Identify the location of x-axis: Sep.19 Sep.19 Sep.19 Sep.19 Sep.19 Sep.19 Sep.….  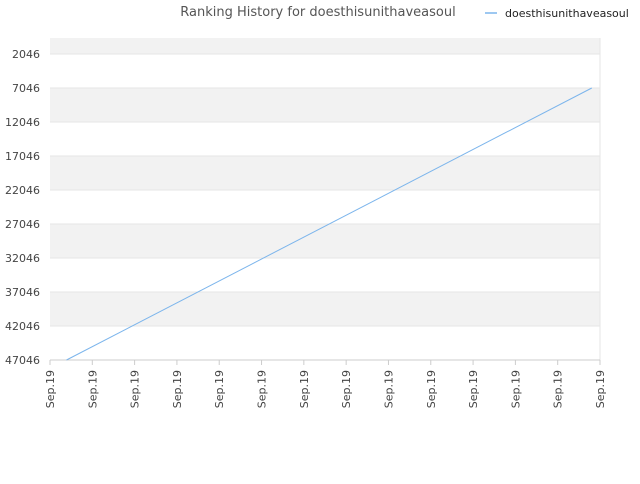
(325, 383).